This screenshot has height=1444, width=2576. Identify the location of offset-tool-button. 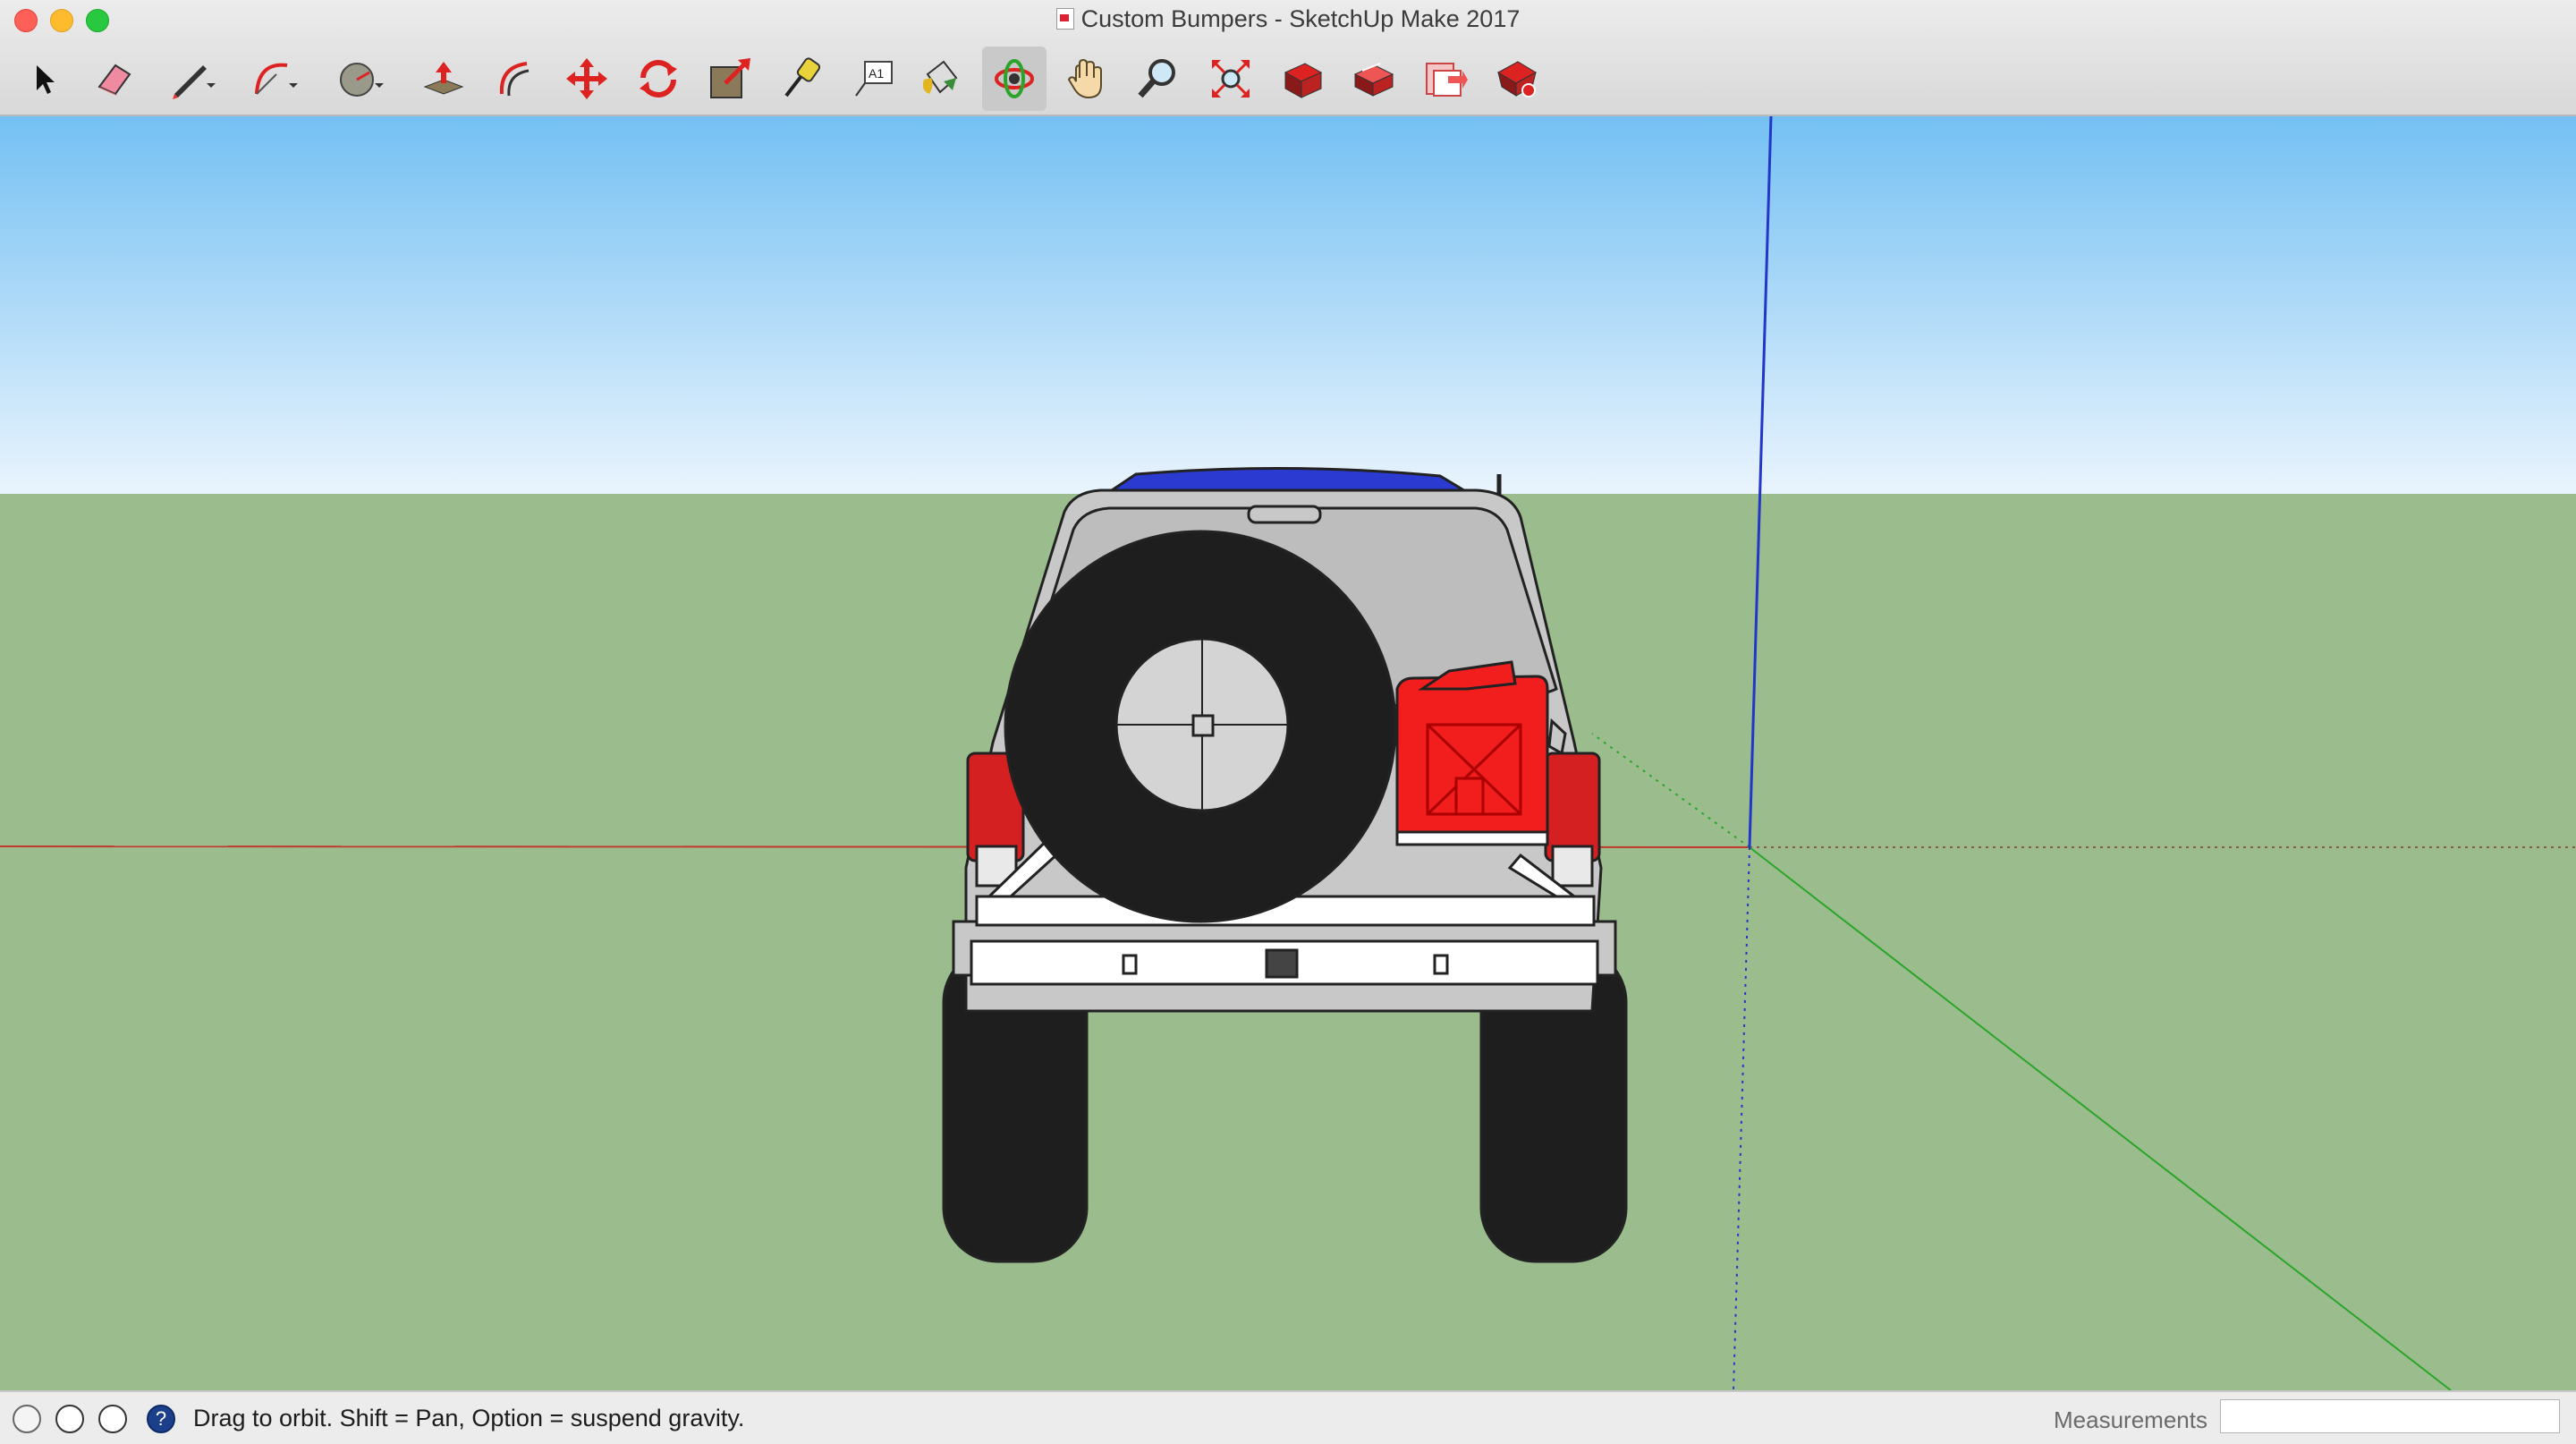
(515, 79).